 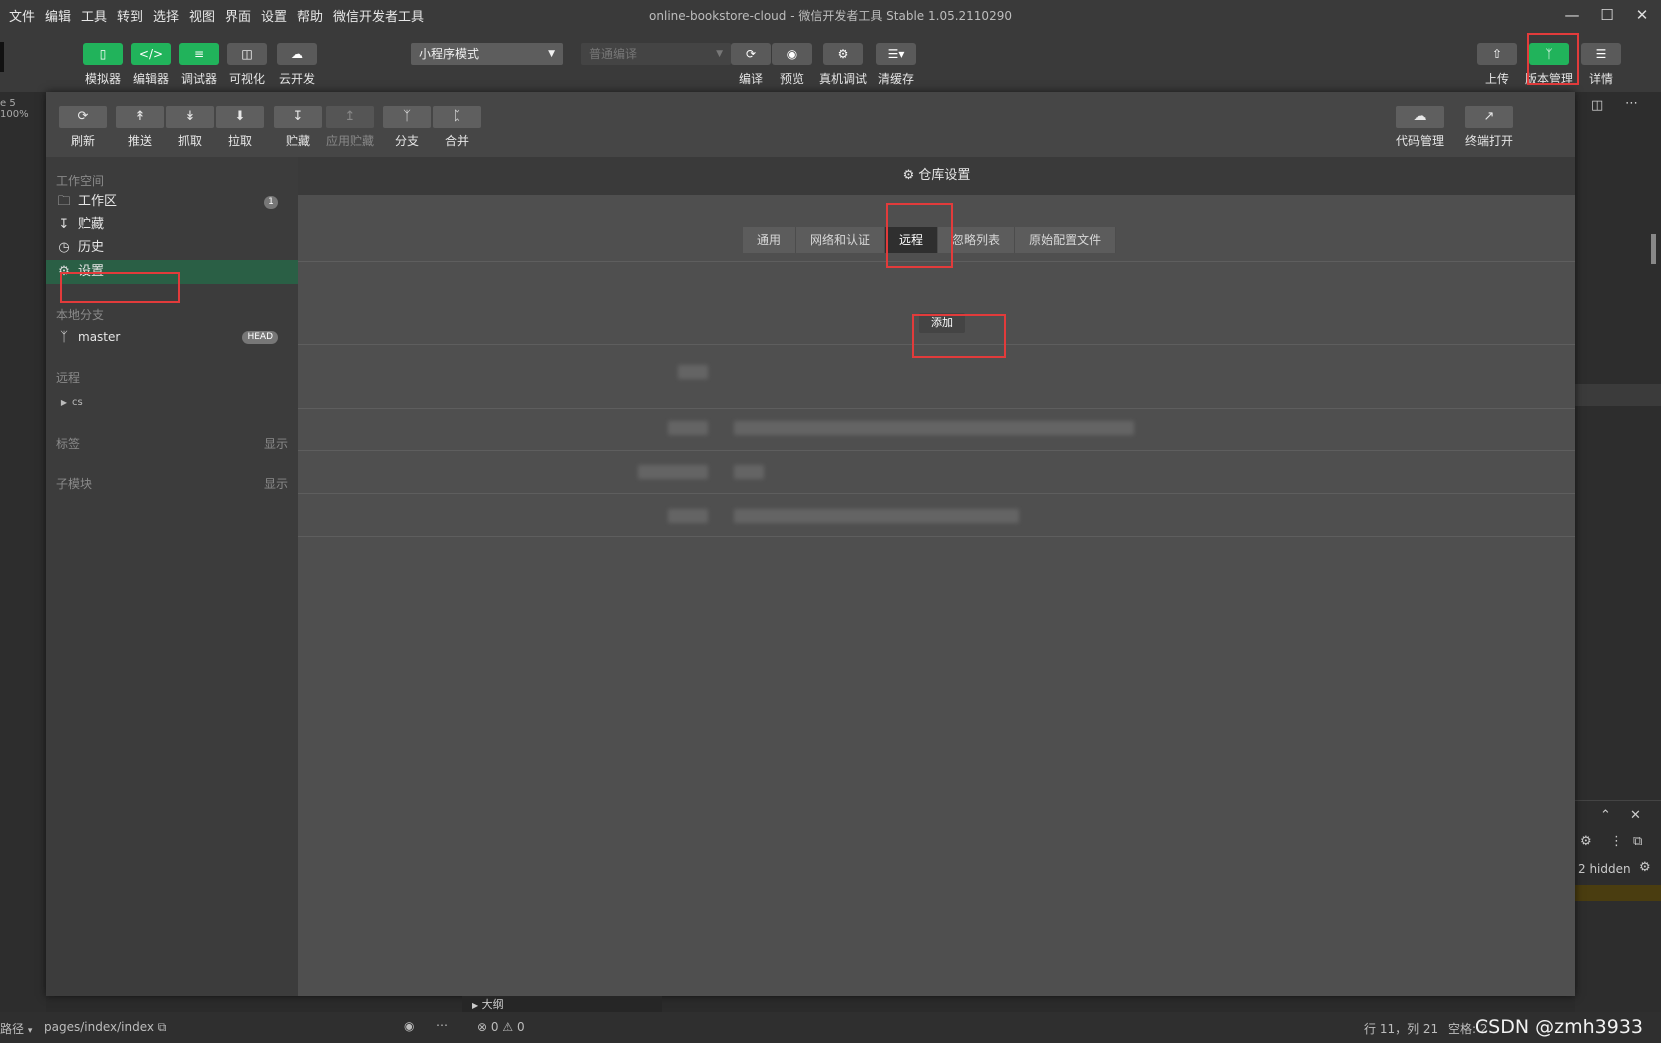 What do you see at coordinates (977, 240) in the screenshot?
I see `tab-ignore-list: 忽略列表` at bounding box center [977, 240].